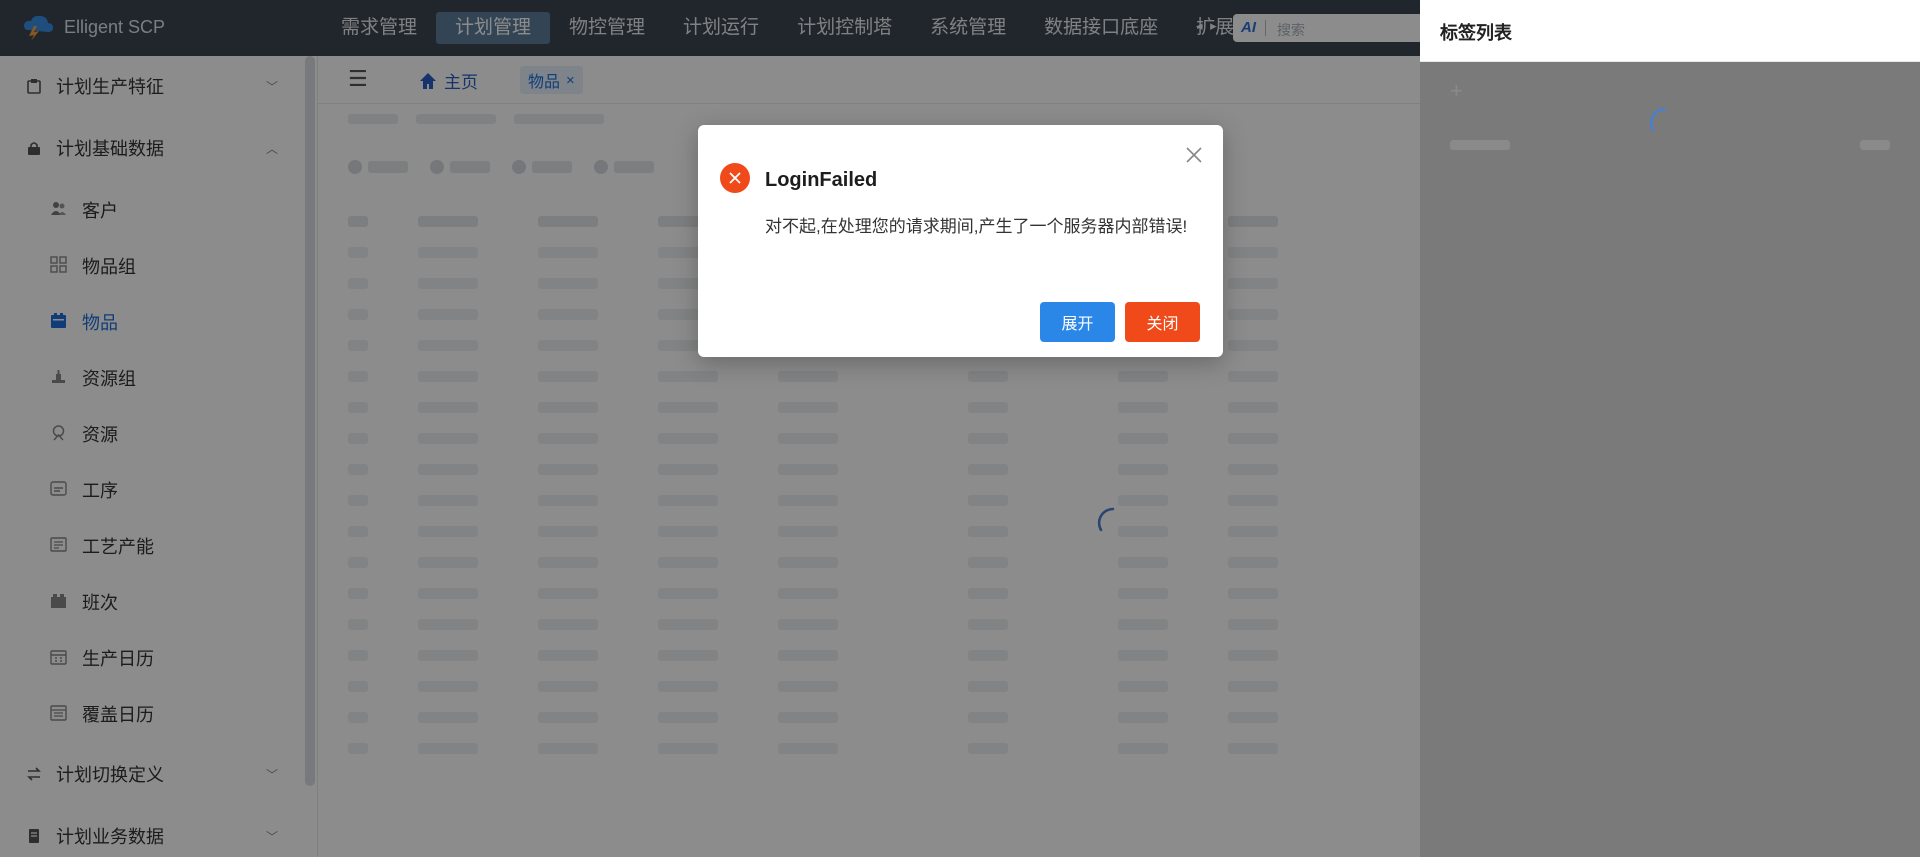 The image size is (1920, 857). Describe the element at coordinates (976, 226) in the screenshot. I see `dialog-message: 对不起,在处理您的请求期间,产生了一个服务器内部错误!` at that location.